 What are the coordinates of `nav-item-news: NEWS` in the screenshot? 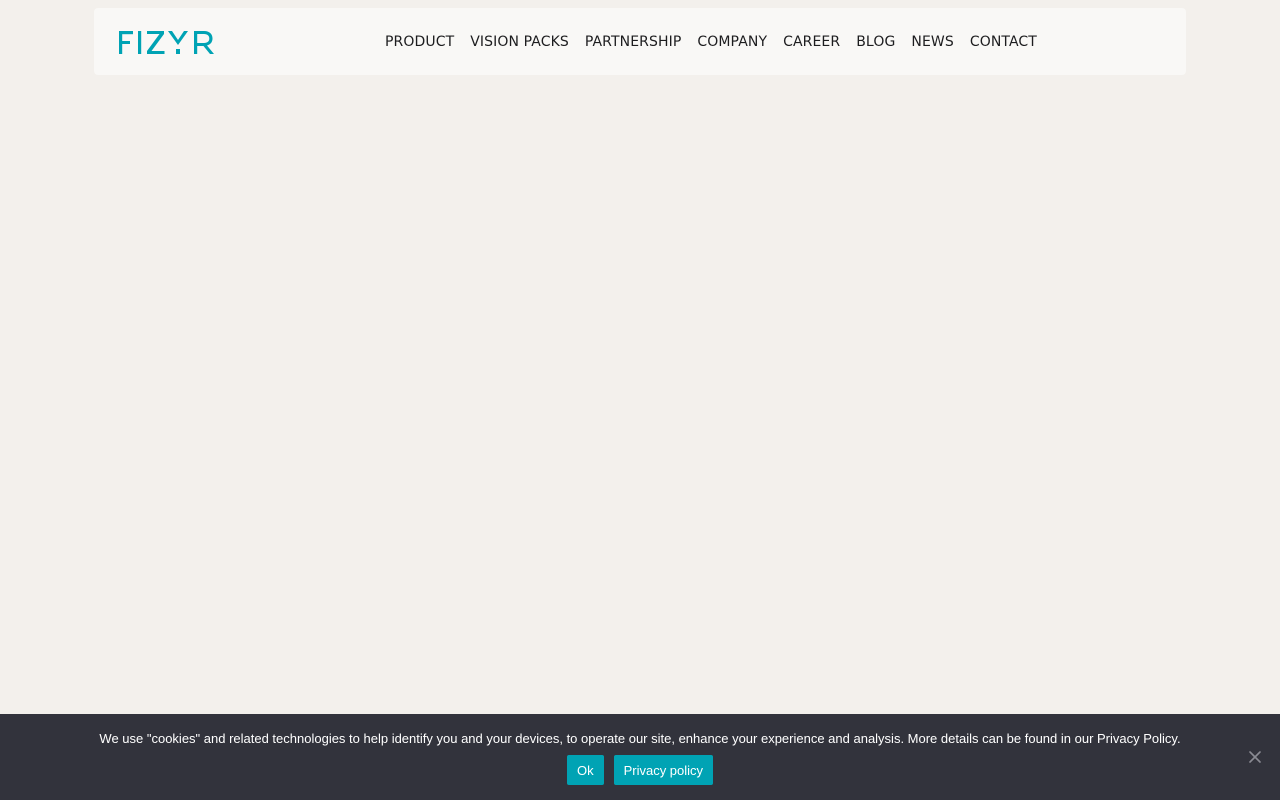 It's located at (932, 42).